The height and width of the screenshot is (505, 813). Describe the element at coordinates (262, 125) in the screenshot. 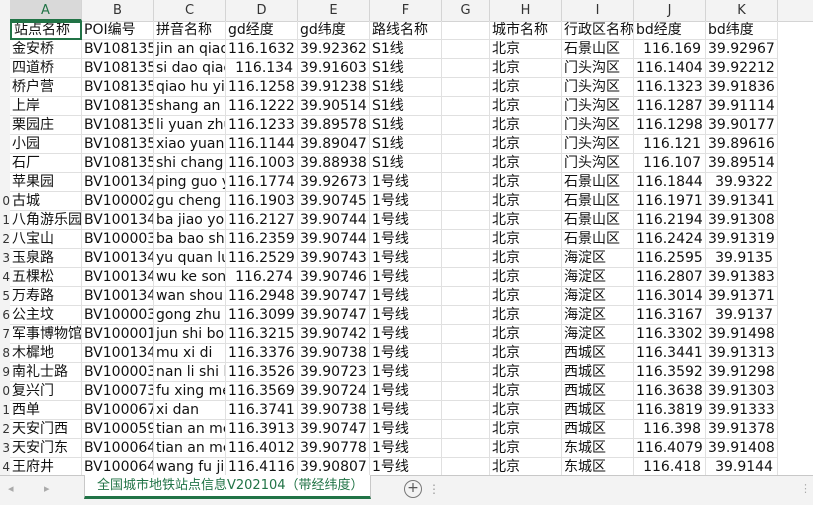

I see `cell-D-6: 116.1233` at that location.